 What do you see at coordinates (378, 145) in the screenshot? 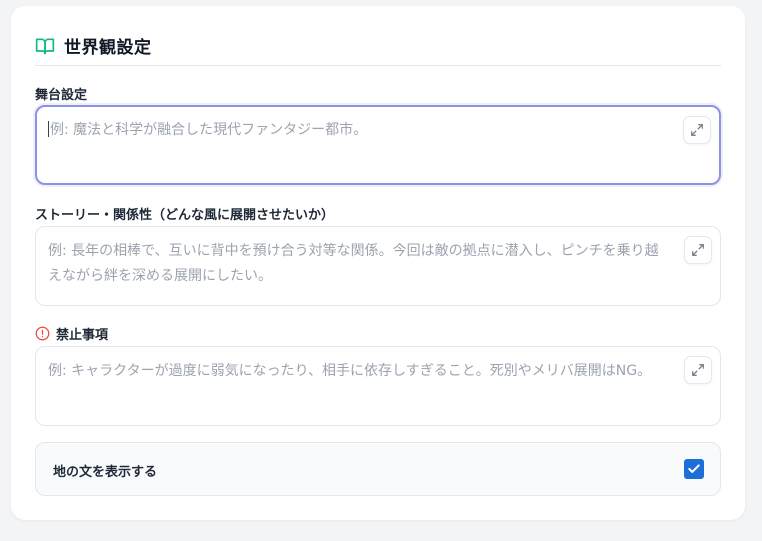
I see `setting-textarea: 例: 魔法と科学が融合した現代ファンタジー都市。` at bounding box center [378, 145].